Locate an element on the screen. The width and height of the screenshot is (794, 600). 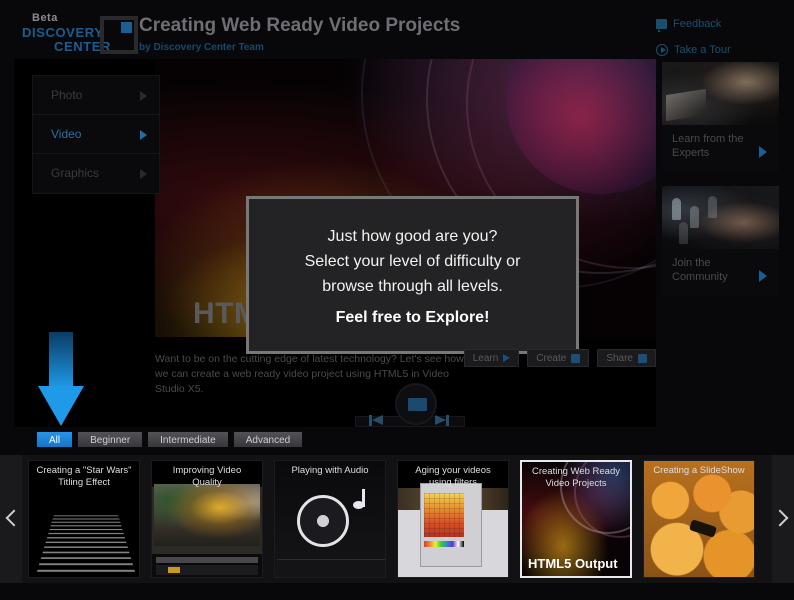
menu-item-graphics-label: Graphics is located at coordinates (75, 173).